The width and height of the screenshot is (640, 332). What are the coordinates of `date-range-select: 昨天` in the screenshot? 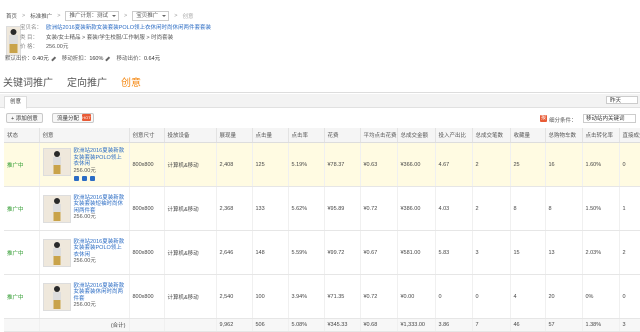 It's located at (622, 100).